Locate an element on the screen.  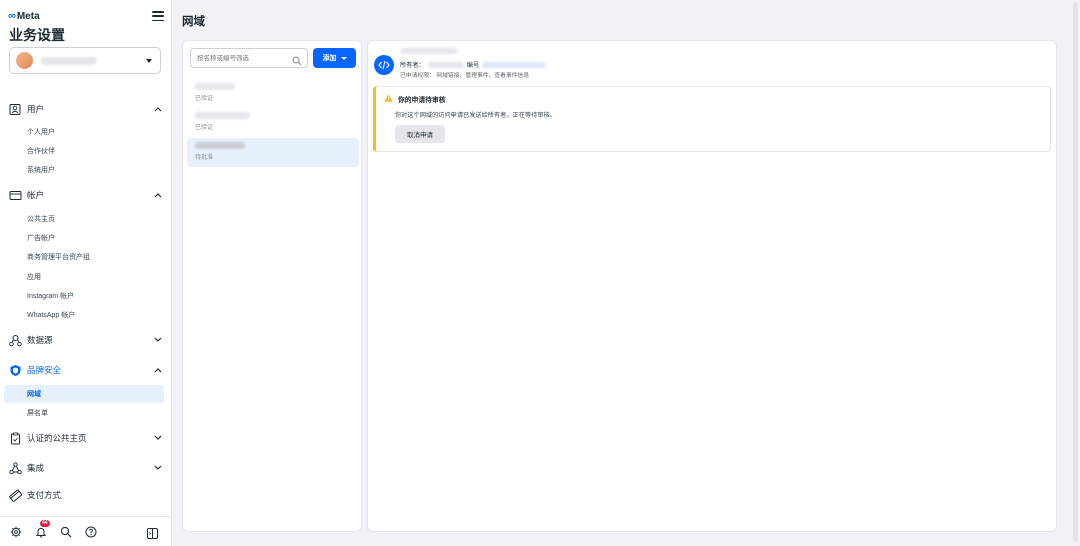
id-label: 编号 is located at coordinates (473, 65).